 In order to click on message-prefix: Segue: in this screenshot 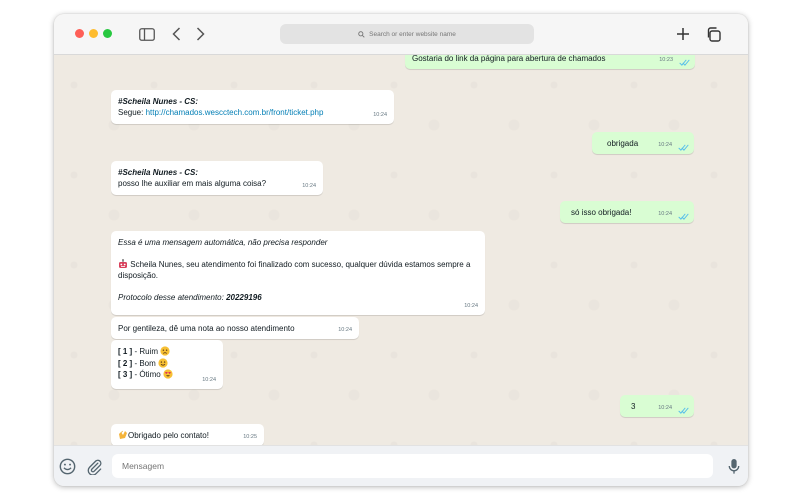, I will do `click(132, 112)`.